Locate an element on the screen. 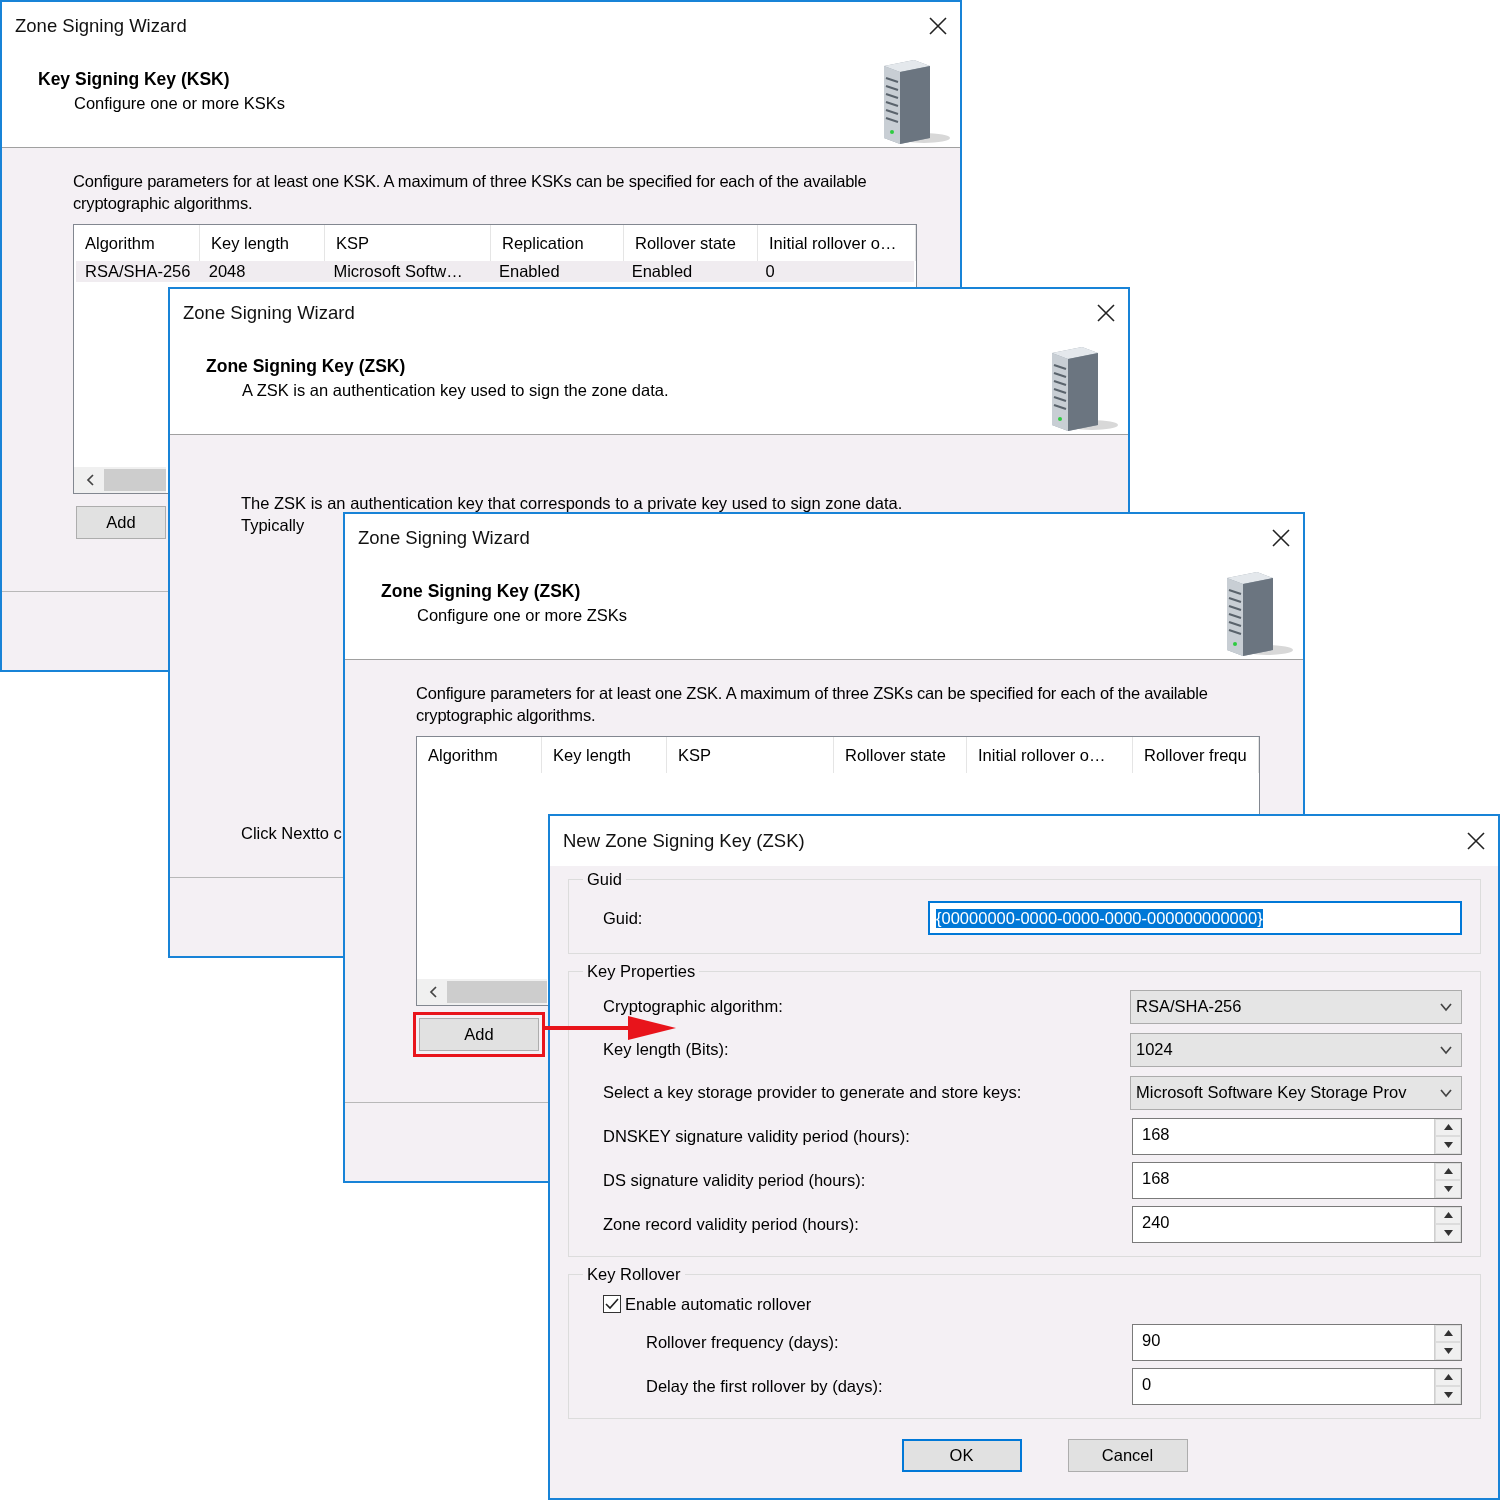 This screenshot has width=1500, height=1500. dropdown: 1024 is located at coordinates (1296, 1049).